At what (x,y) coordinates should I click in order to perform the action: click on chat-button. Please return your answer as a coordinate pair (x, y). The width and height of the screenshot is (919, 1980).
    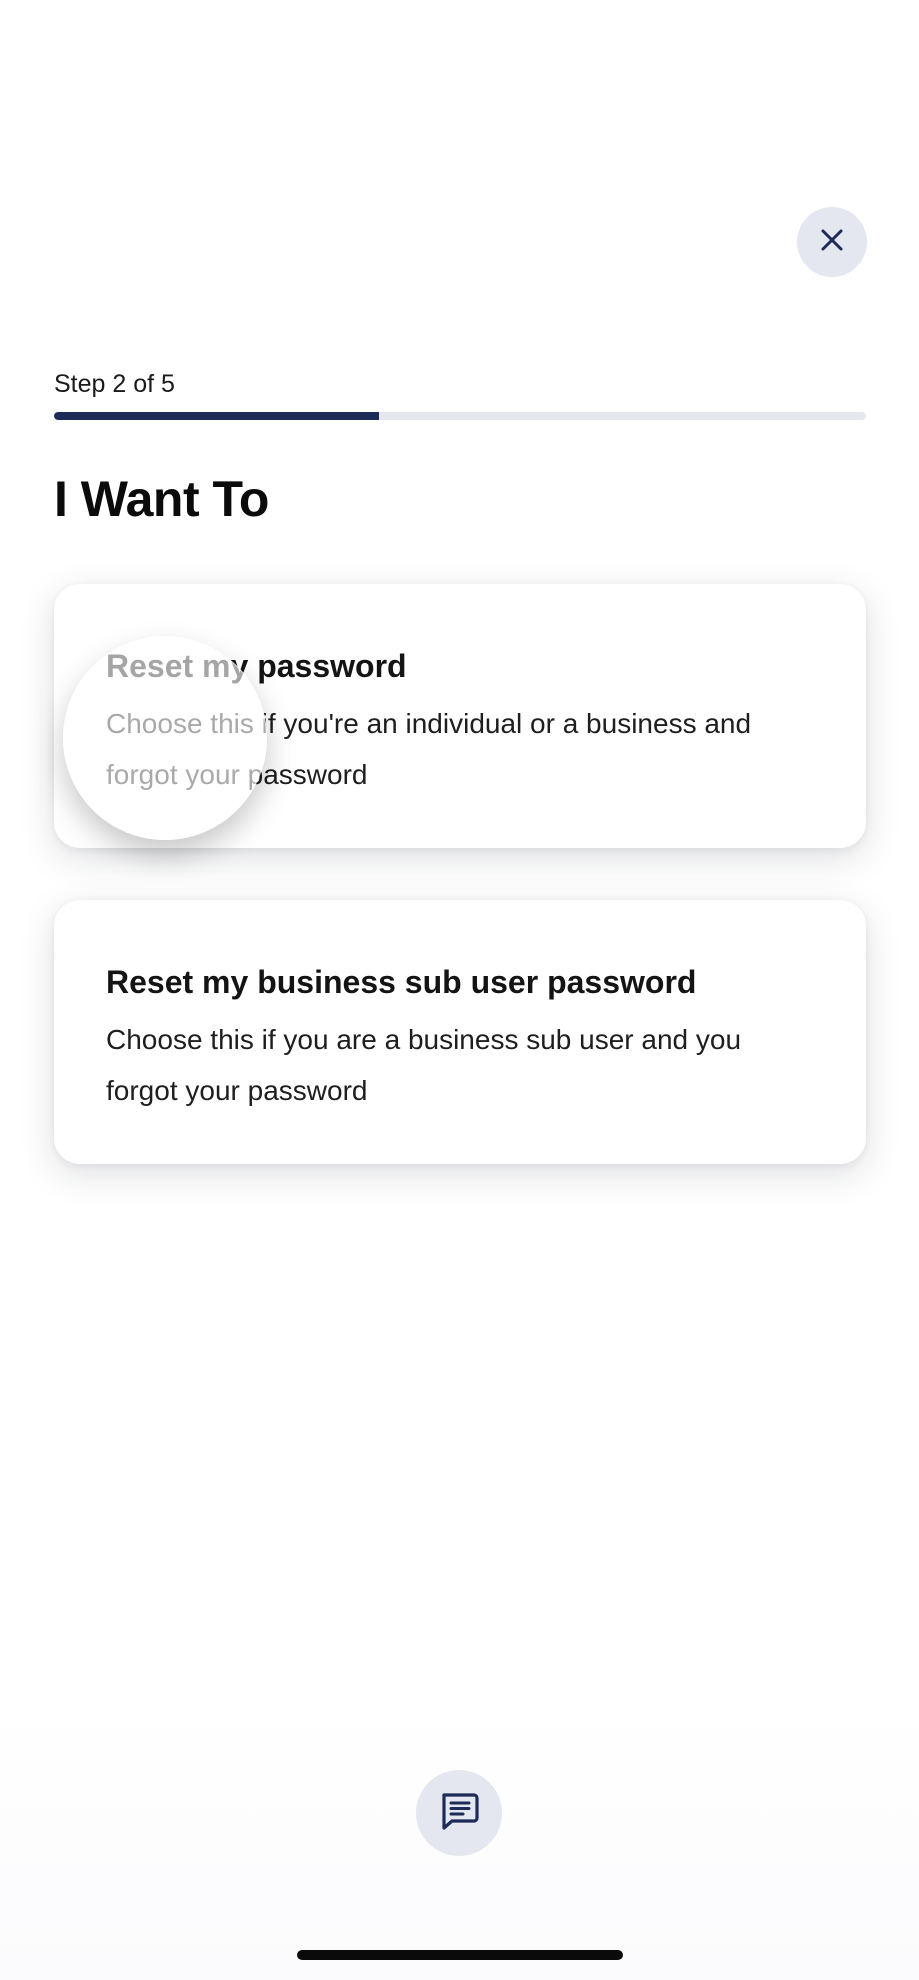
    Looking at the image, I should click on (459, 1813).